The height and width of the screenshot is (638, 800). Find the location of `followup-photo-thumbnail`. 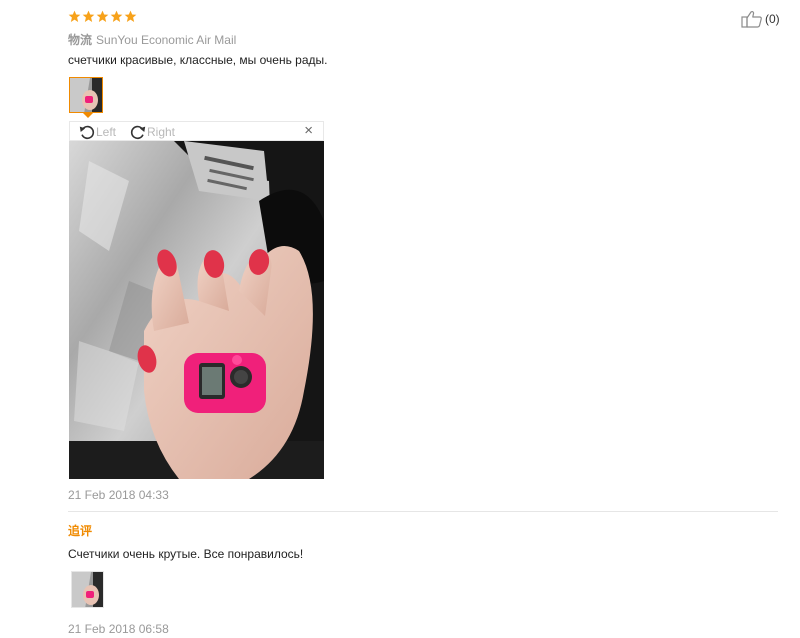

followup-photo-thumbnail is located at coordinates (87, 589).